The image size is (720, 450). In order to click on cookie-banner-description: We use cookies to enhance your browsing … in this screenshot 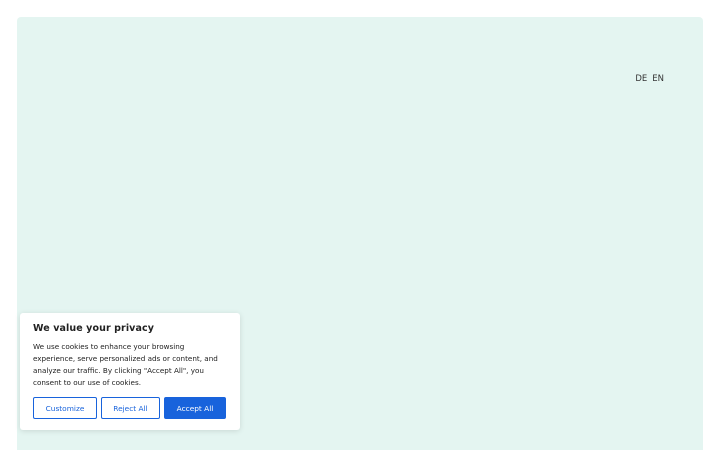, I will do `click(125, 364)`.